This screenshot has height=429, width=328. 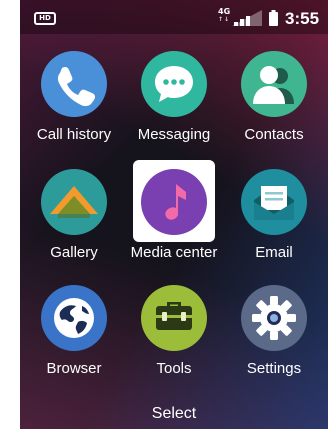 I want to click on status-bar: HD 4G ↑↓ 3:55, so click(x=174, y=17).